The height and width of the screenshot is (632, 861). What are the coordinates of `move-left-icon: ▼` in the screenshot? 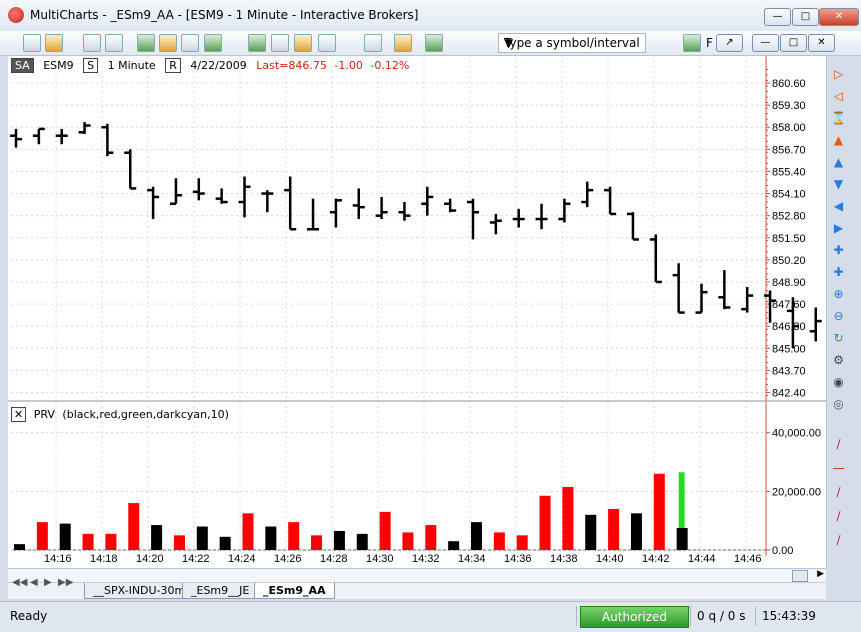 It's located at (838, 184).